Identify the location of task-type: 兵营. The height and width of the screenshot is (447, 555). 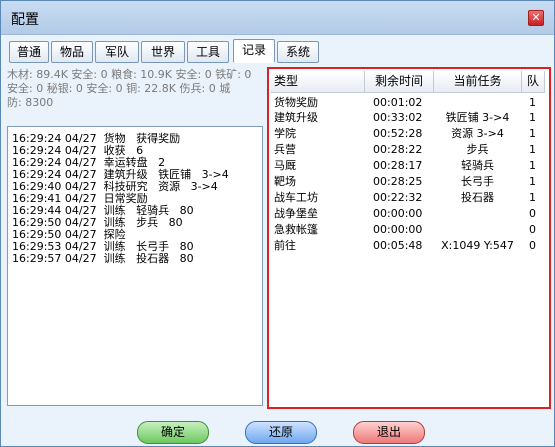
(285, 149).